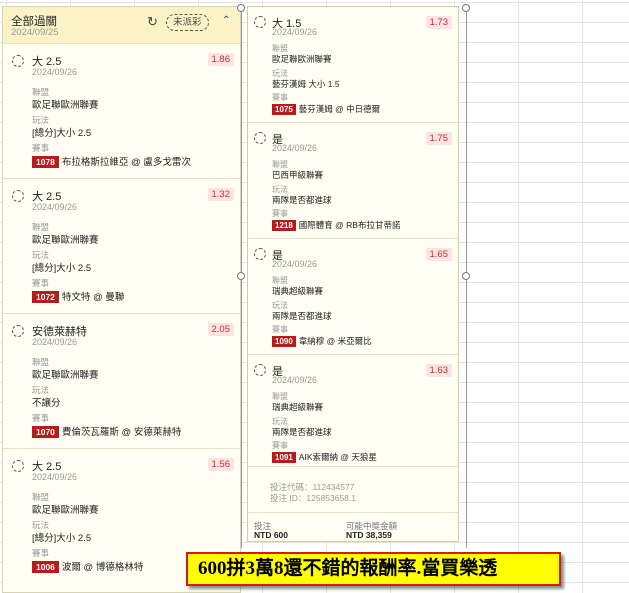  What do you see at coordinates (271, 535) in the screenshot?
I see `stake-value: NTD 600` at bounding box center [271, 535].